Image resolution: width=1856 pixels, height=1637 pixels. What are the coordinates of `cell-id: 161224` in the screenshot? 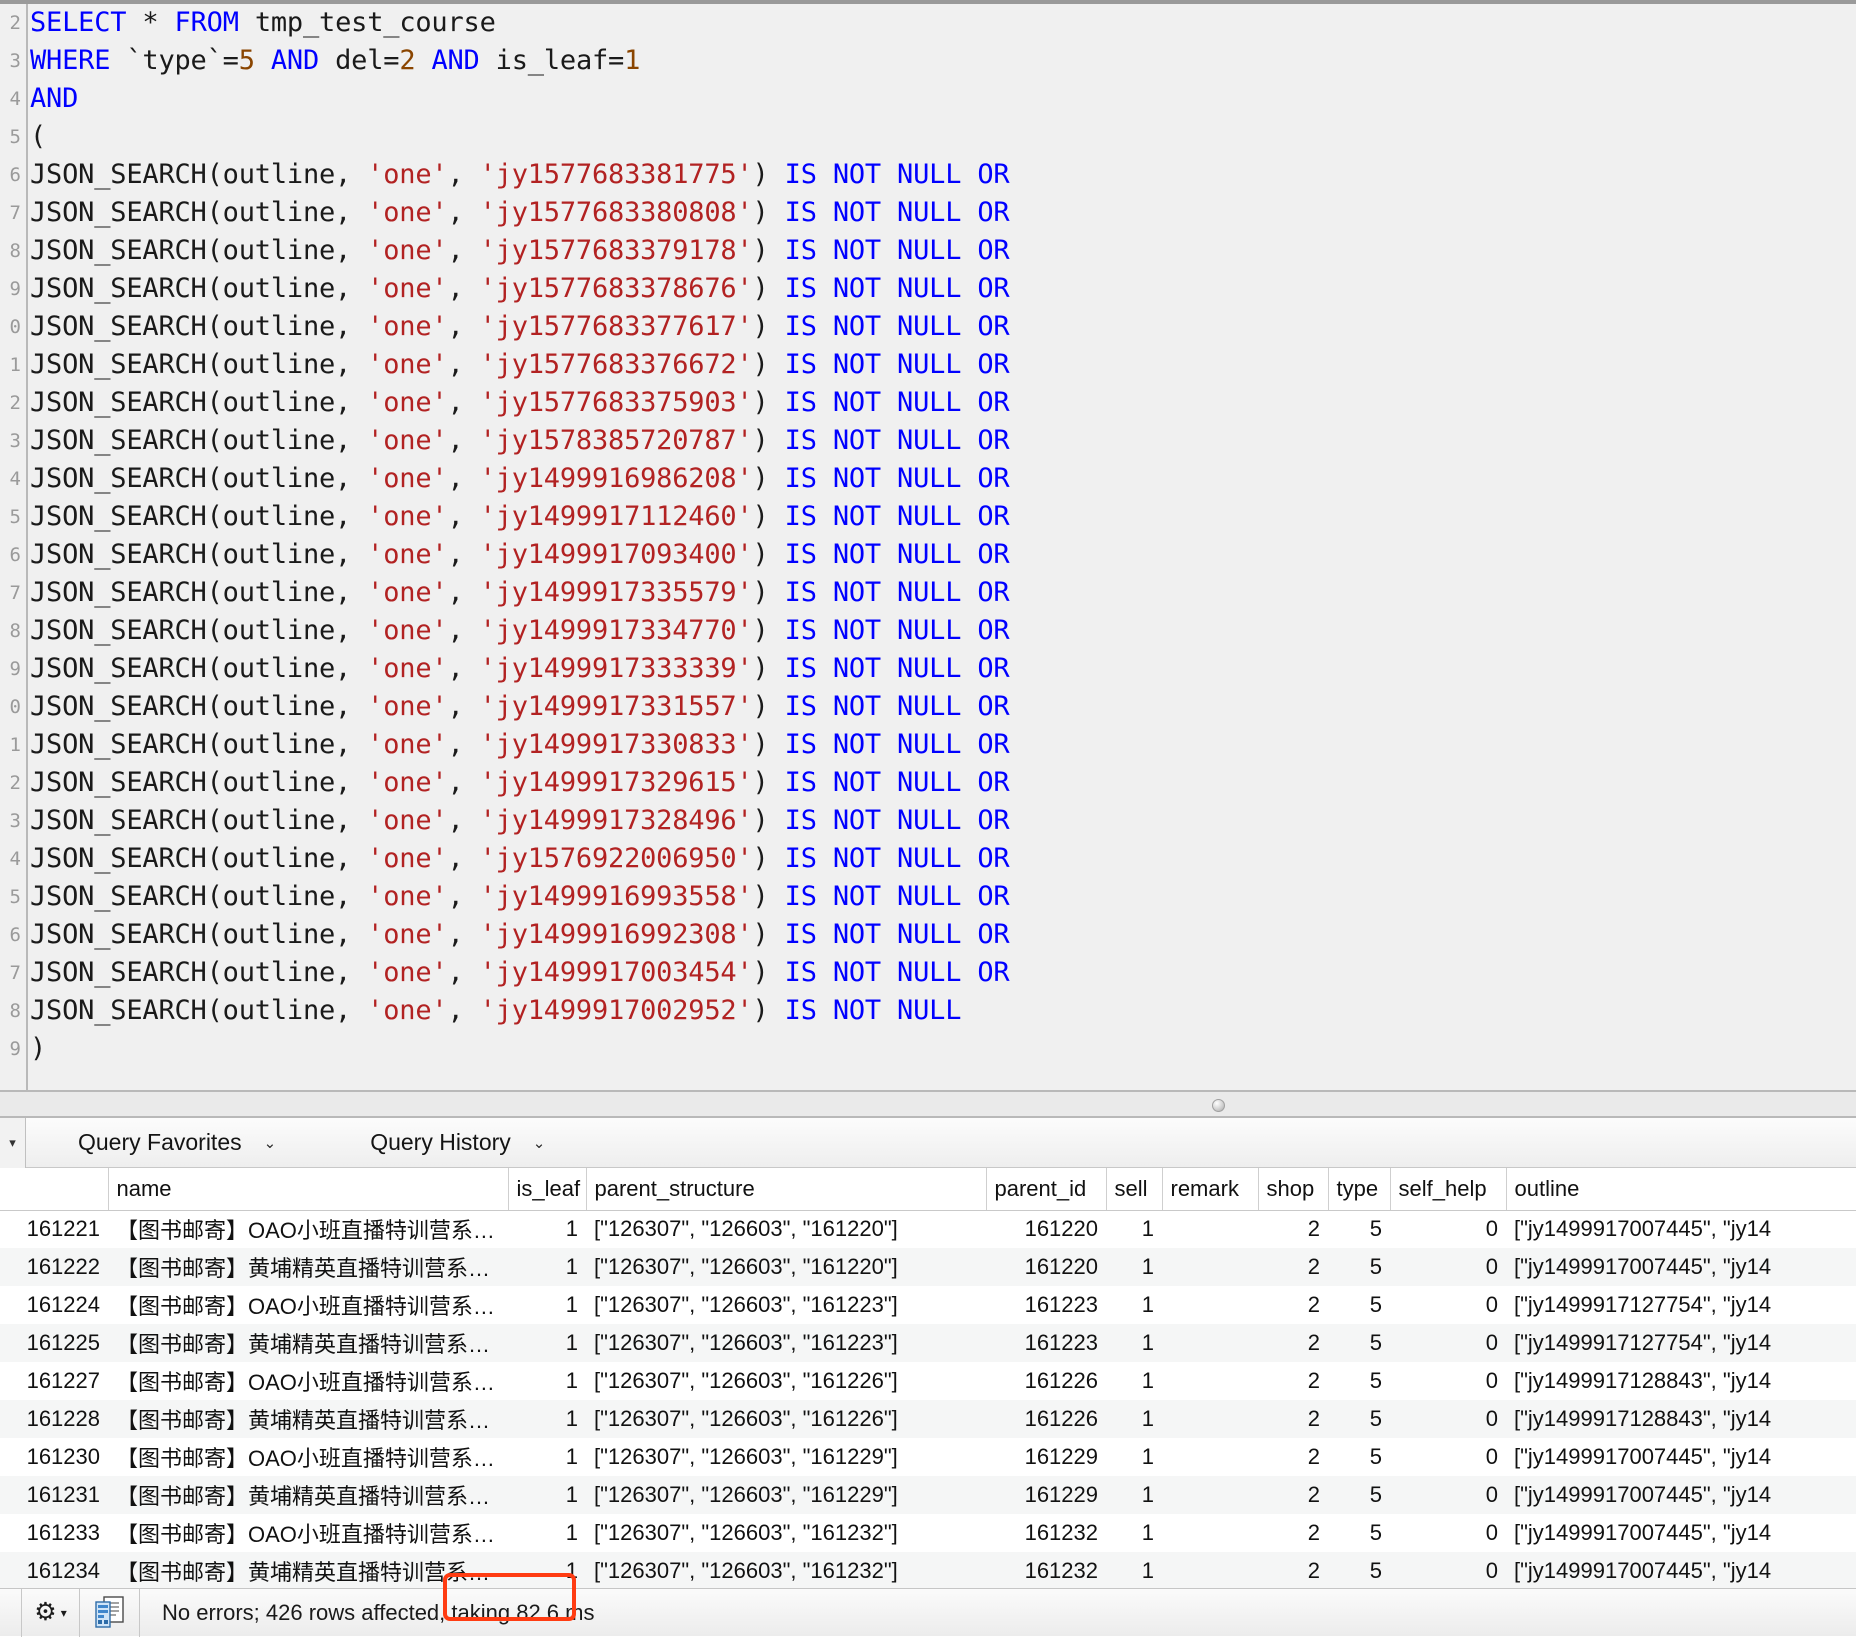 It's located at (54, 1305).